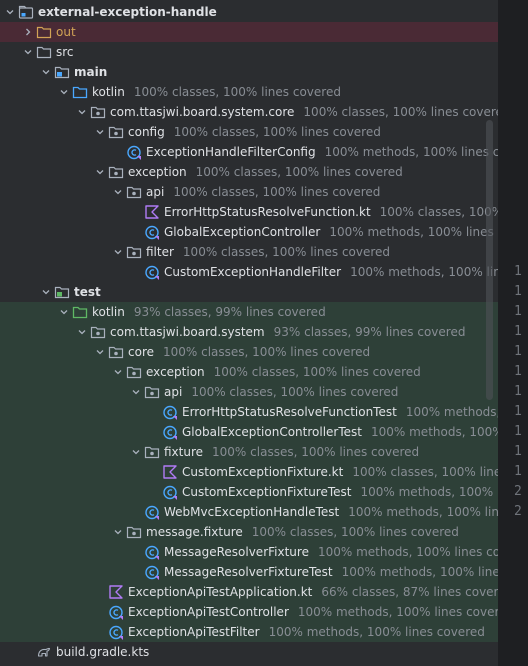  What do you see at coordinates (249, 72) in the screenshot?
I see `tree-row: main` at bounding box center [249, 72].